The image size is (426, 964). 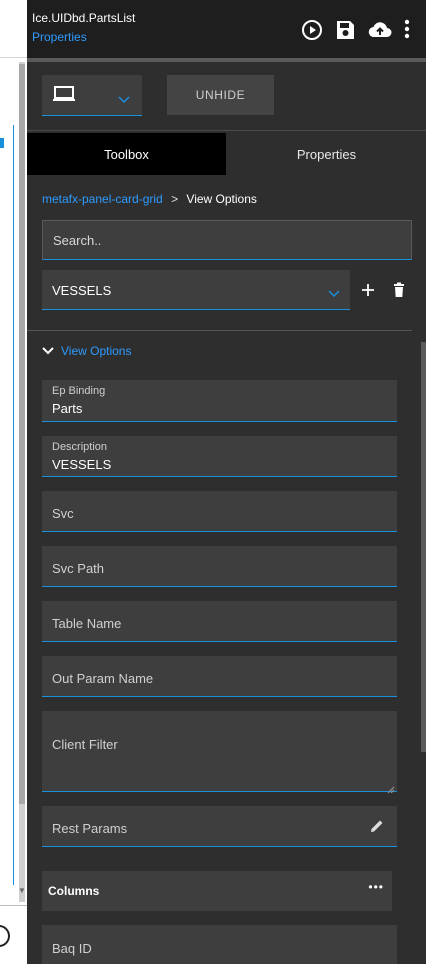 What do you see at coordinates (84, 18) in the screenshot?
I see `app-title: Ice.UIDbd.PartsList` at bounding box center [84, 18].